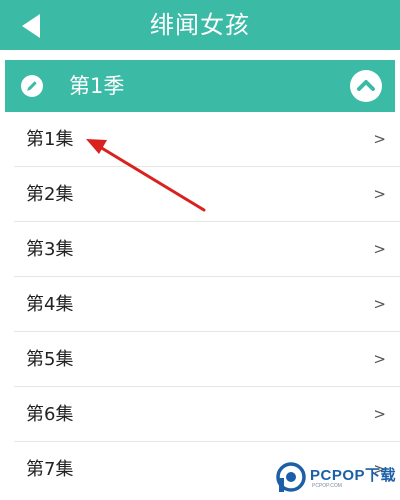 This screenshot has width=400, height=500. I want to click on episode-item-2: 第2集 >, so click(200, 194).